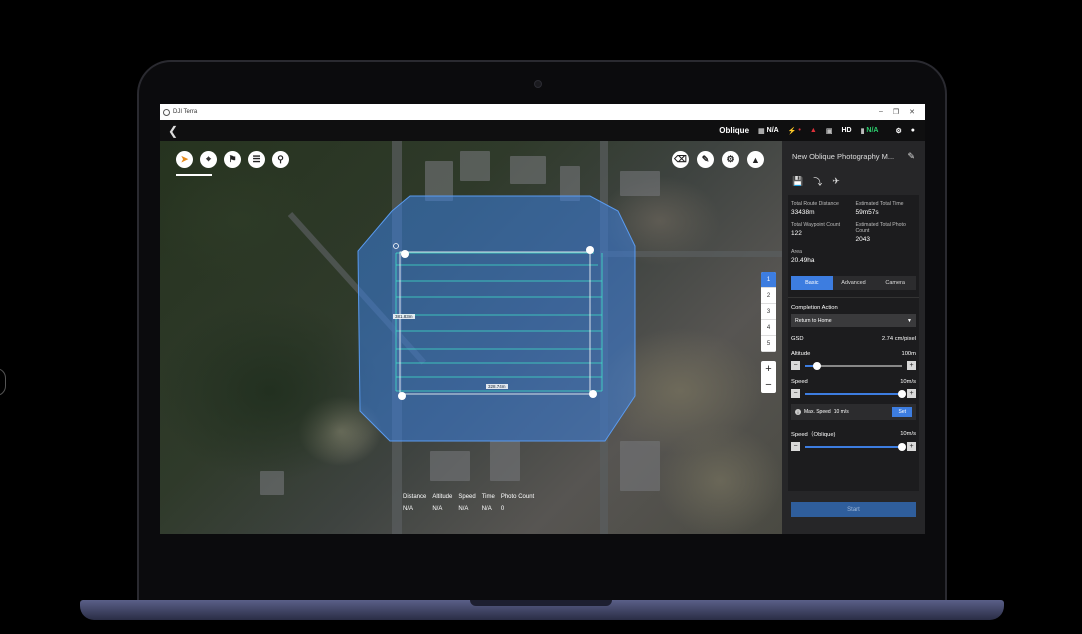 Image resolution: width=1082 pixels, height=634 pixels. I want to click on window-title: DJI Terra, so click(185, 112).